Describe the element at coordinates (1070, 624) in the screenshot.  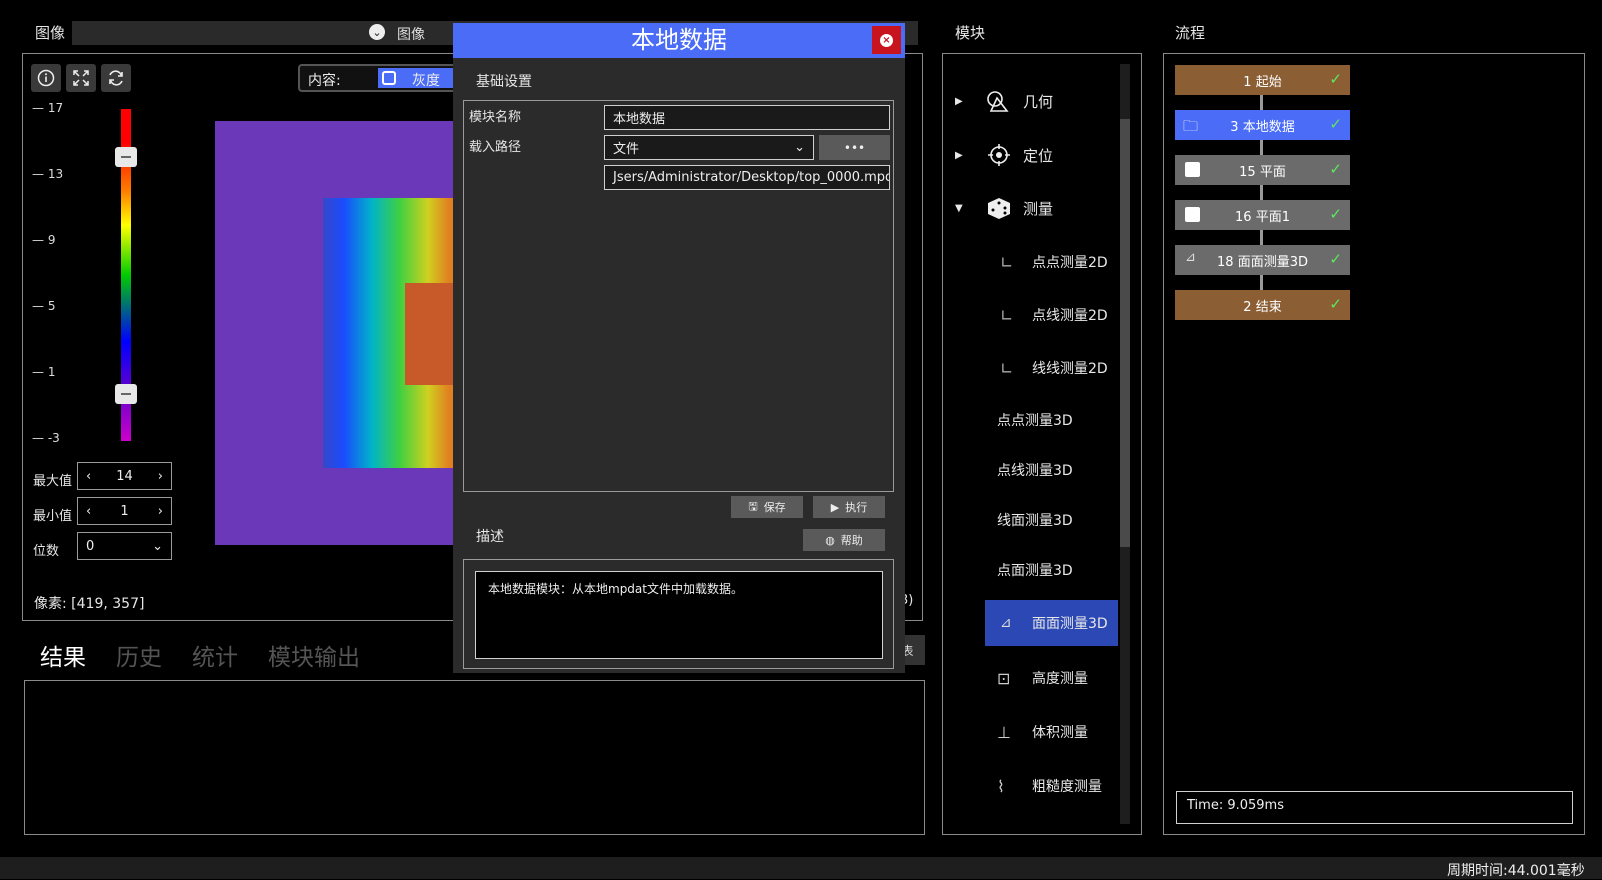
I see `module-item-label: 面面测量3D` at that location.